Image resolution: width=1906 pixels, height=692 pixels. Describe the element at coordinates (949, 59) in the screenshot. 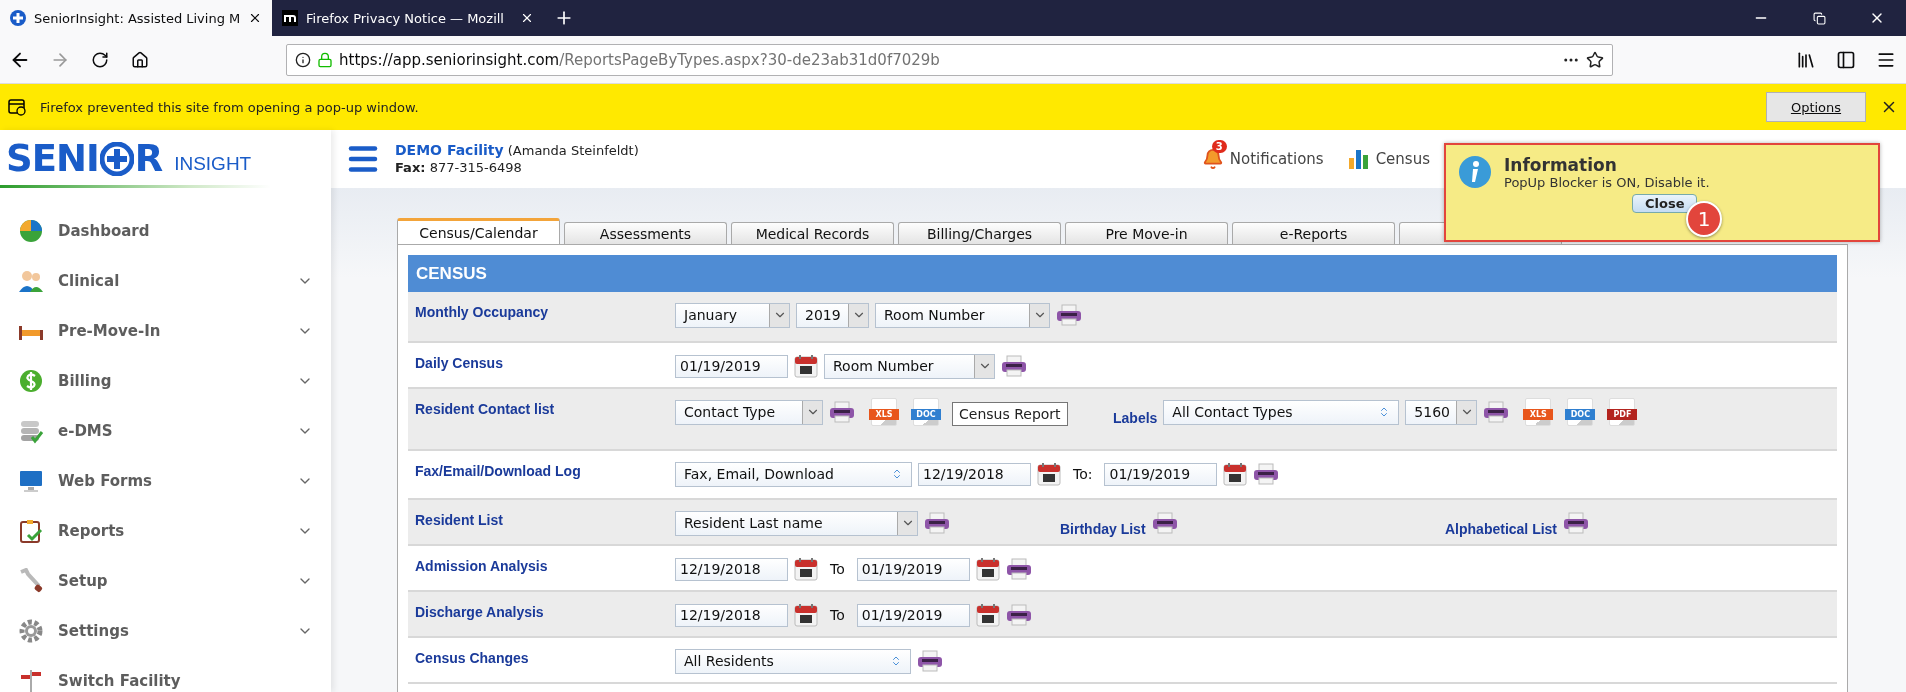

I see `address-bar: https://app.seniorinsight.com/ReportsPageByTypes.aspx?30-de23ab31d0f7029b` at that location.